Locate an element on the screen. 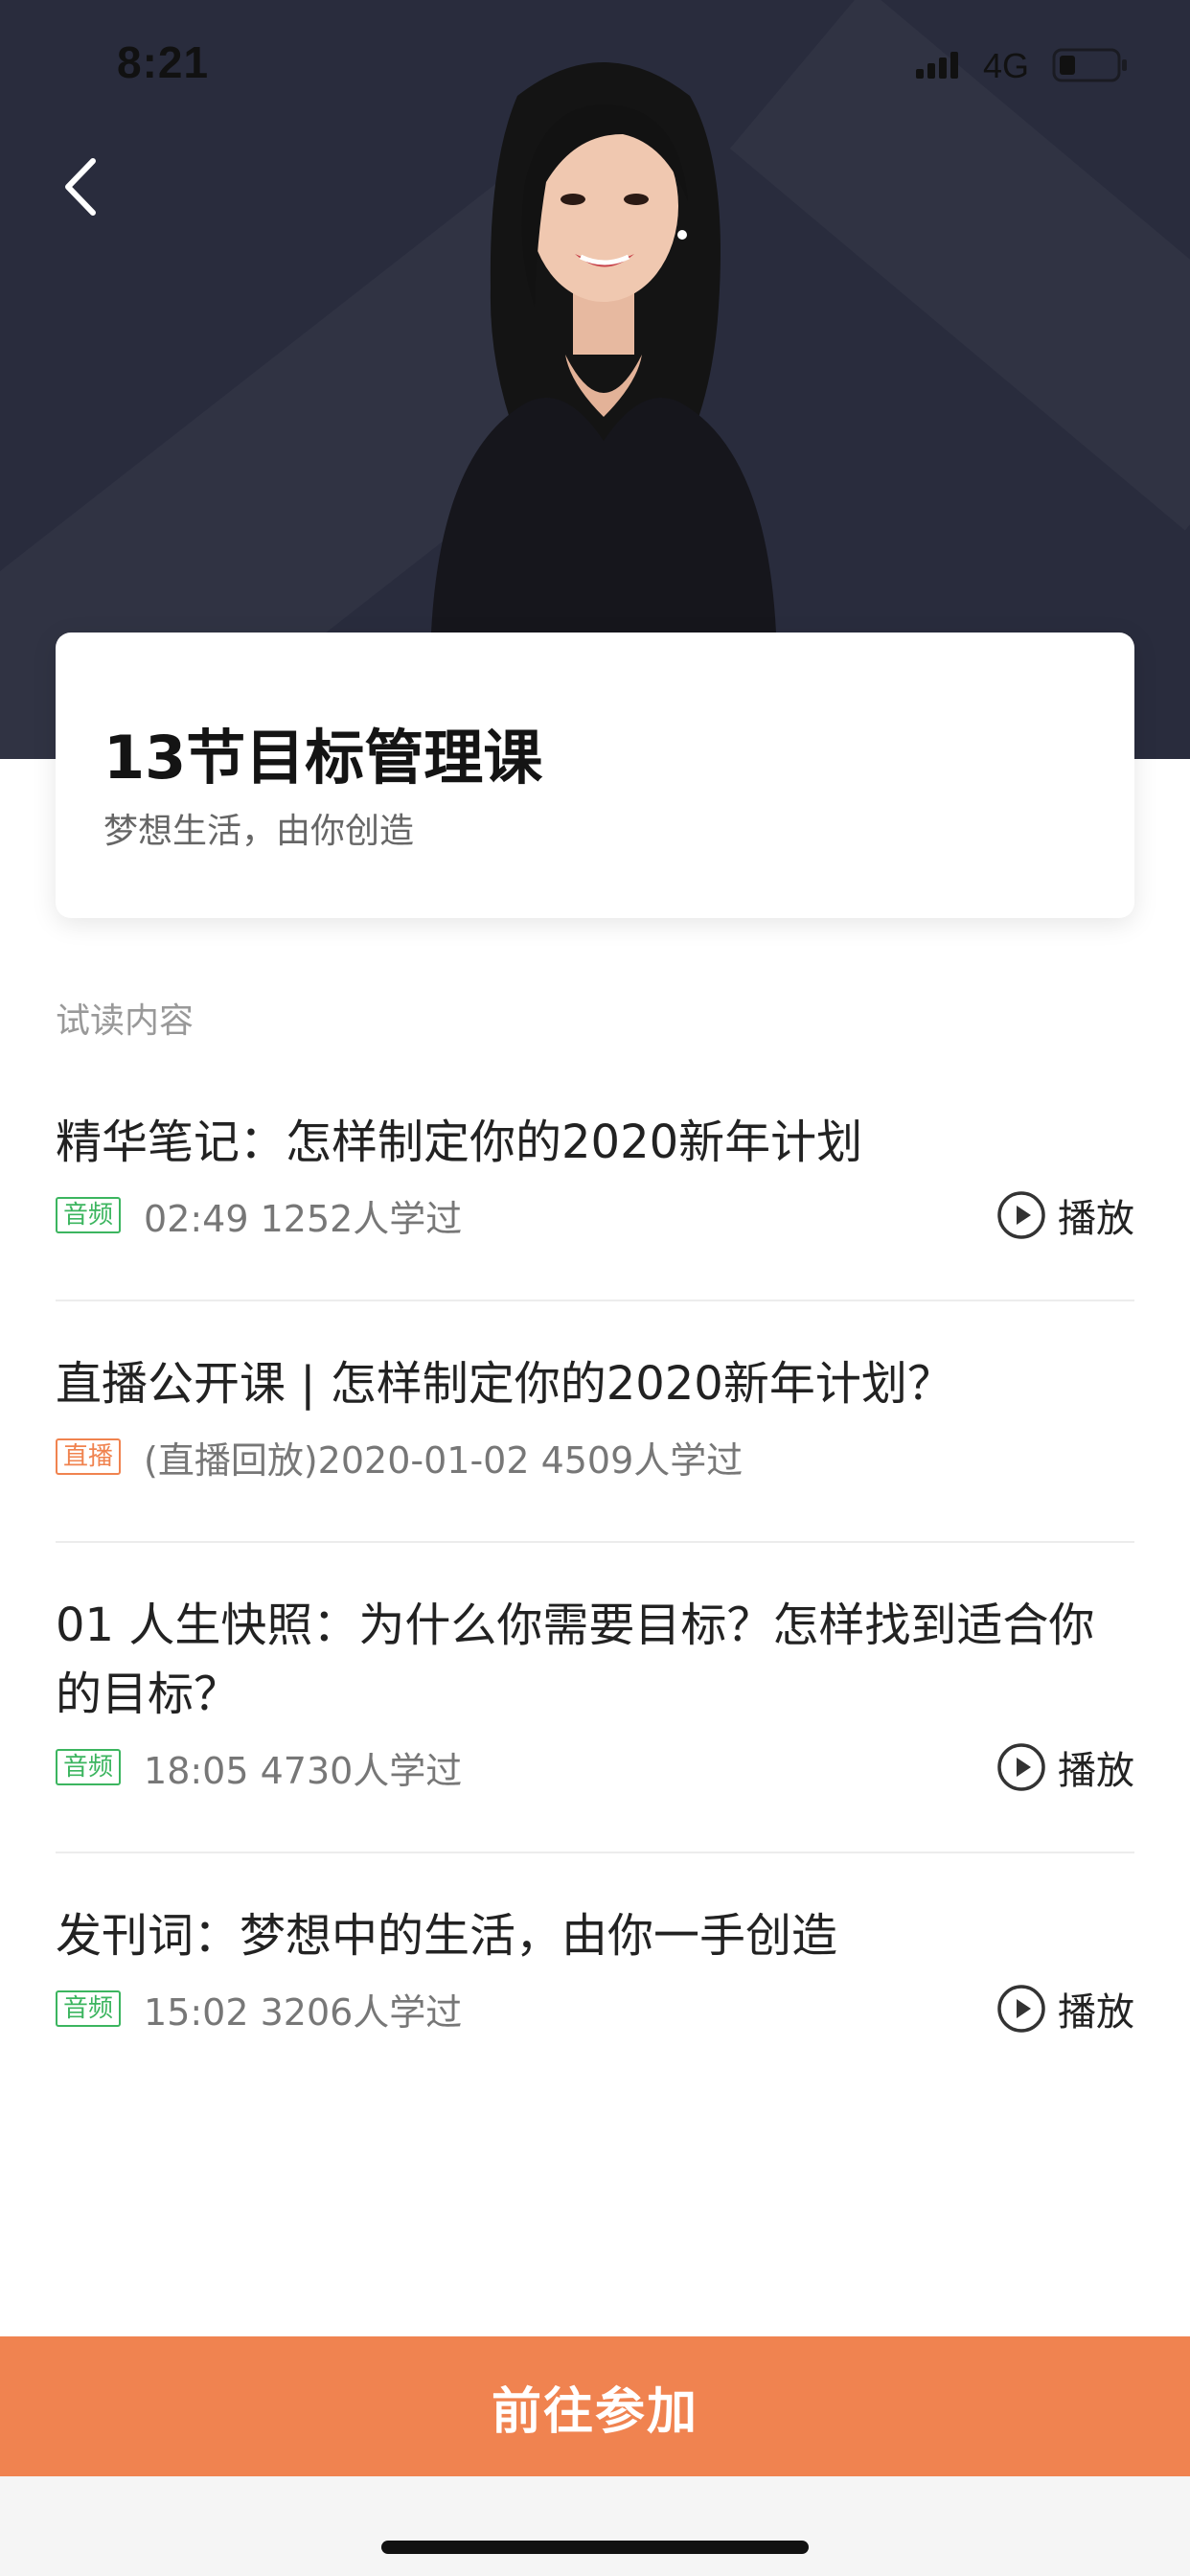 The height and width of the screenshot is (2576, 1190). lesson-meta-row: 音频 15:02 3206人学过 播放 is located at coordinates (595, 2008).